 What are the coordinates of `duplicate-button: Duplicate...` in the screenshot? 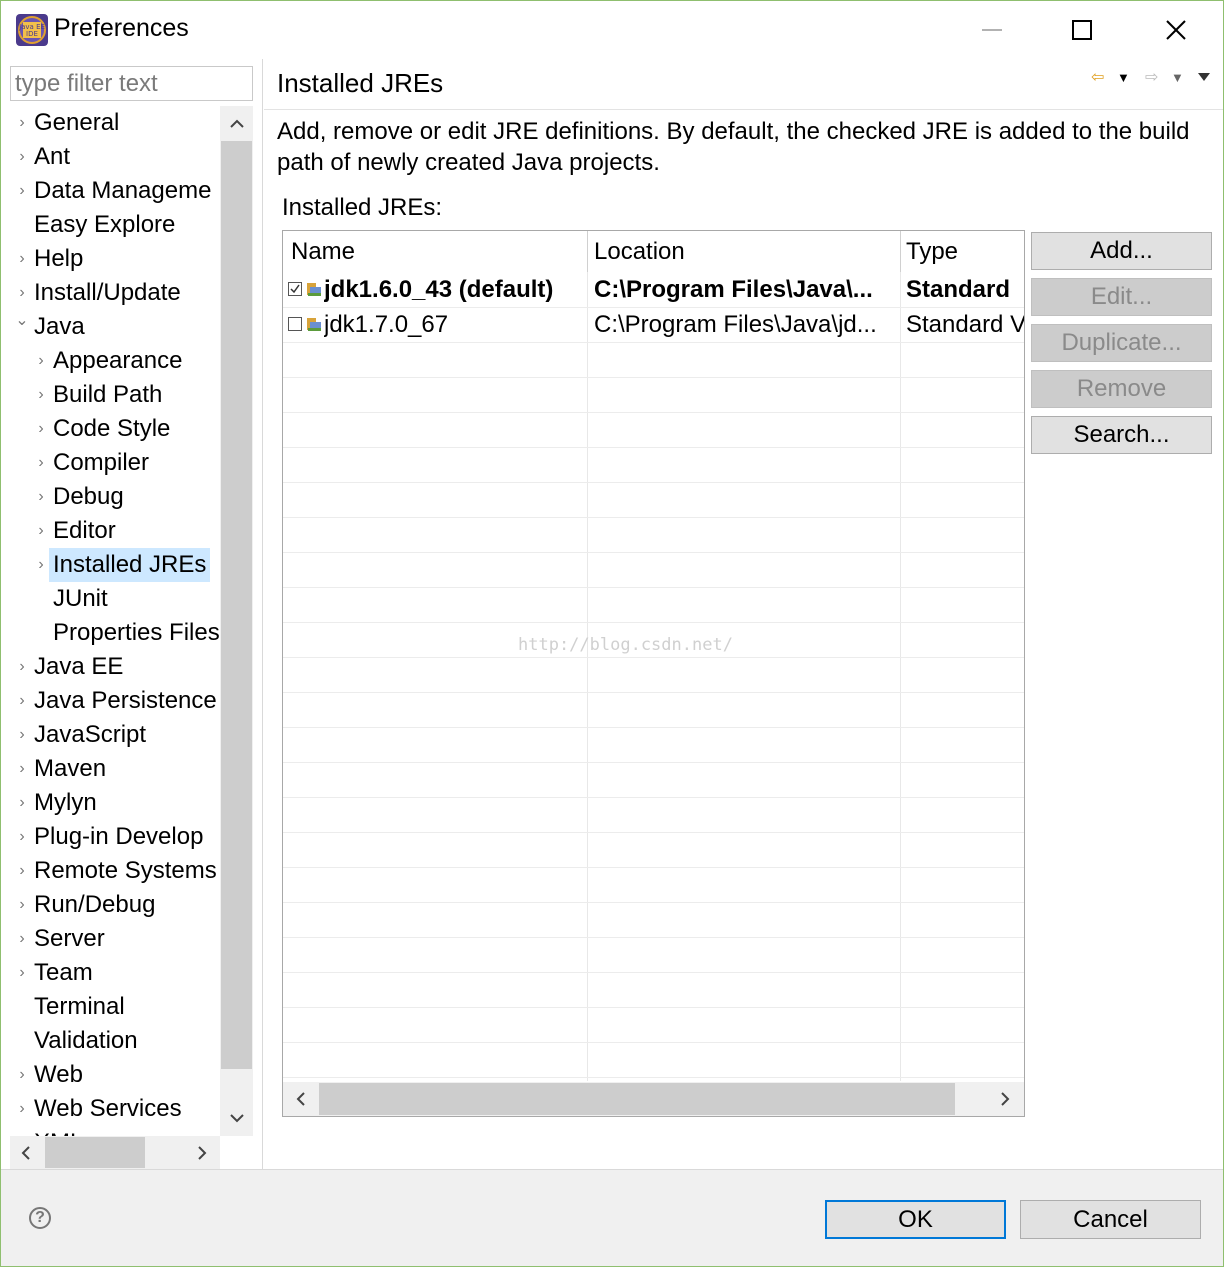 It's located at (1121, 343).